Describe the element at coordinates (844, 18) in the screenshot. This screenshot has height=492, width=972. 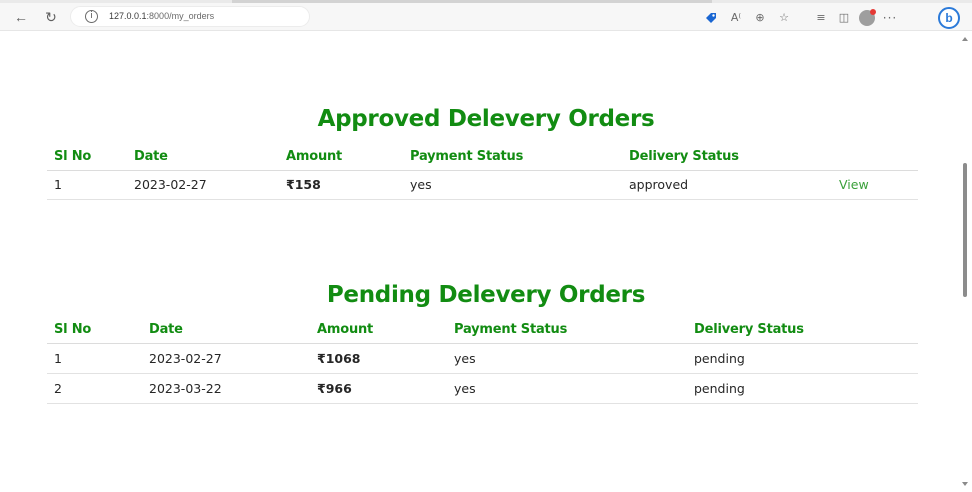
I see `collections-icon: ◫` at that location.